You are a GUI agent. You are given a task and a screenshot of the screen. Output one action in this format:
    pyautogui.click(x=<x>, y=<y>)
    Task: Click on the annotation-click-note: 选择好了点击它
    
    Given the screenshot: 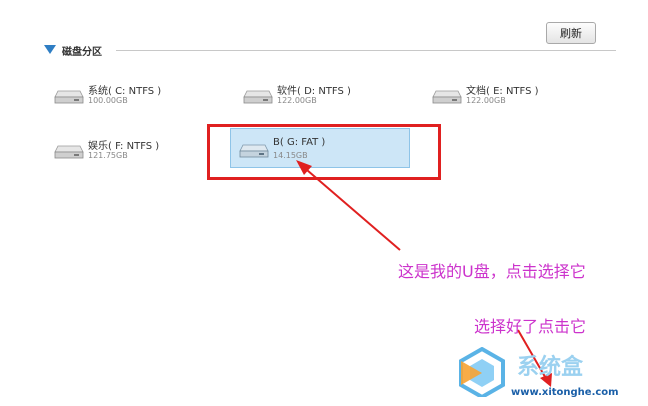 What is the action you would take?
    pyautogui.click(x=530, y=326)
    